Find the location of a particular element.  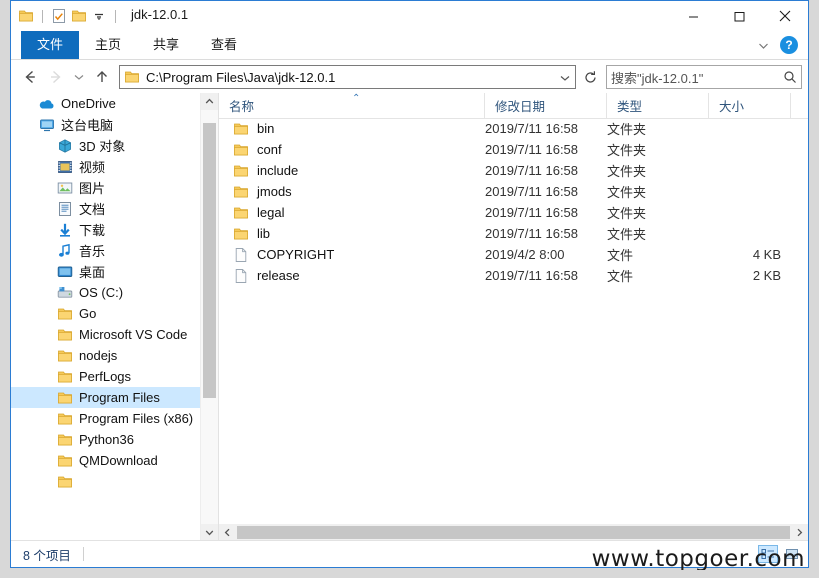

hscroll-thumb is located at coordinates (513, 532).